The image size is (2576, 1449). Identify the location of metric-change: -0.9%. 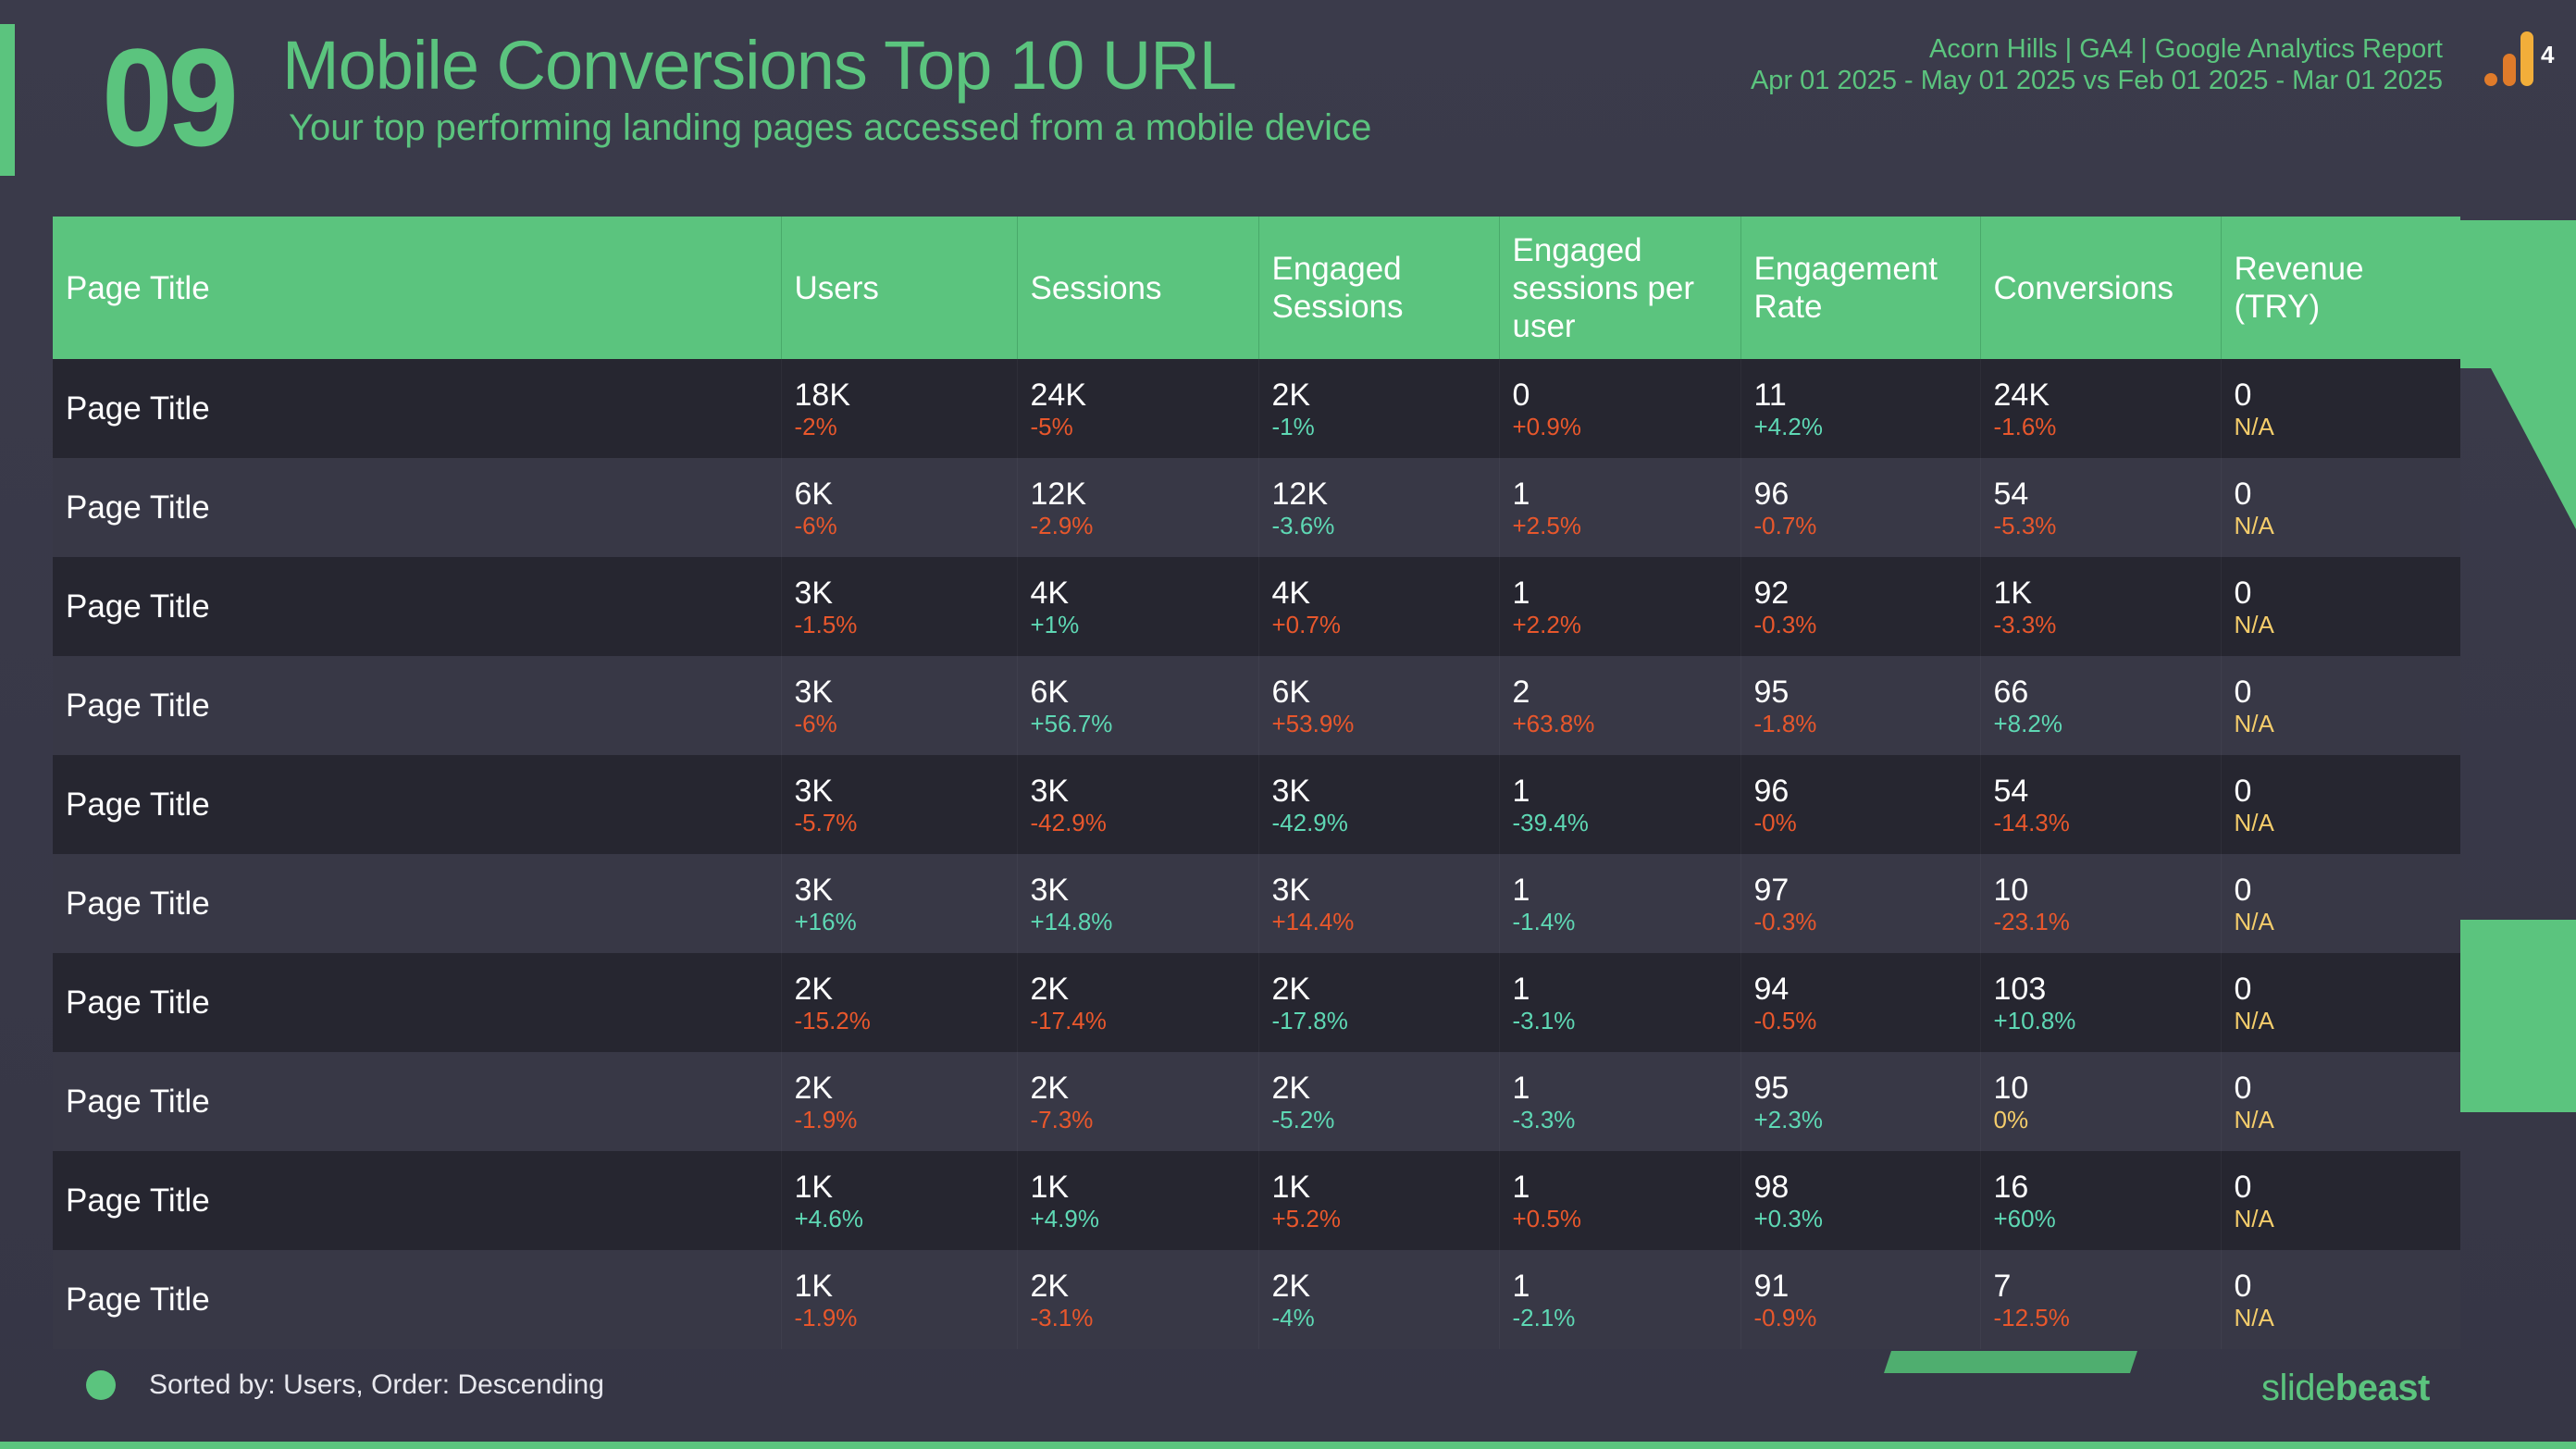
(1785, 1317).